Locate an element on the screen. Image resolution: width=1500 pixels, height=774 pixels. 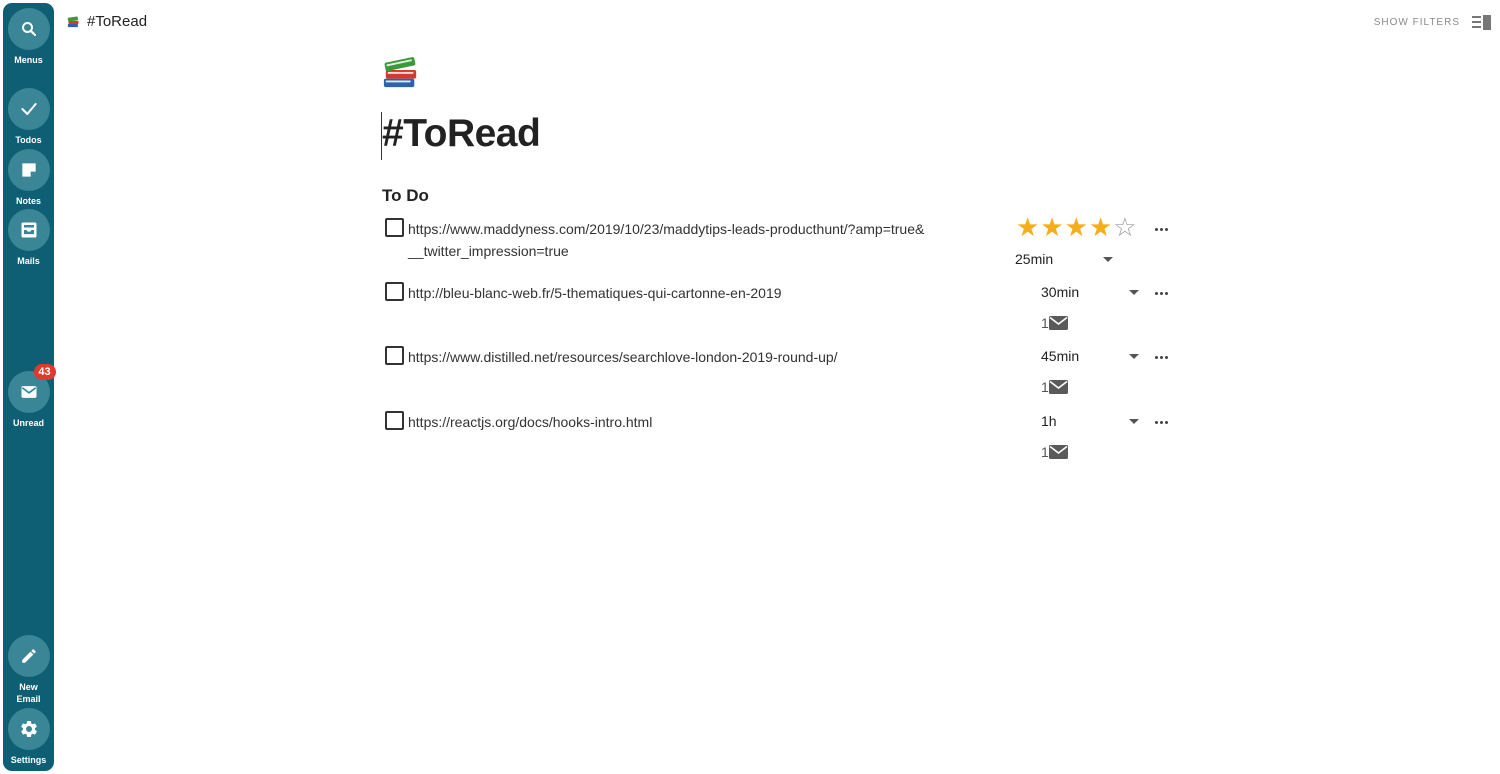
sidebar-item-mails: Mails is located at coordinates (28, 238).